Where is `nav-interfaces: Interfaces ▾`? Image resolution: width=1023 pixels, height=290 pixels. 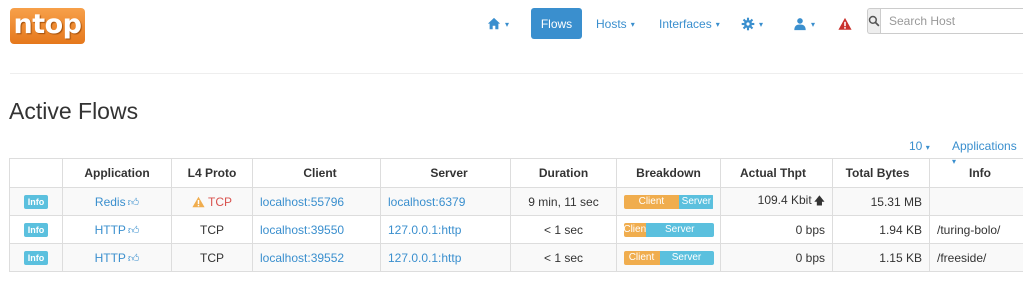
nav-interfaces: Interfaces ▾ is located at coordinates (689, 24).